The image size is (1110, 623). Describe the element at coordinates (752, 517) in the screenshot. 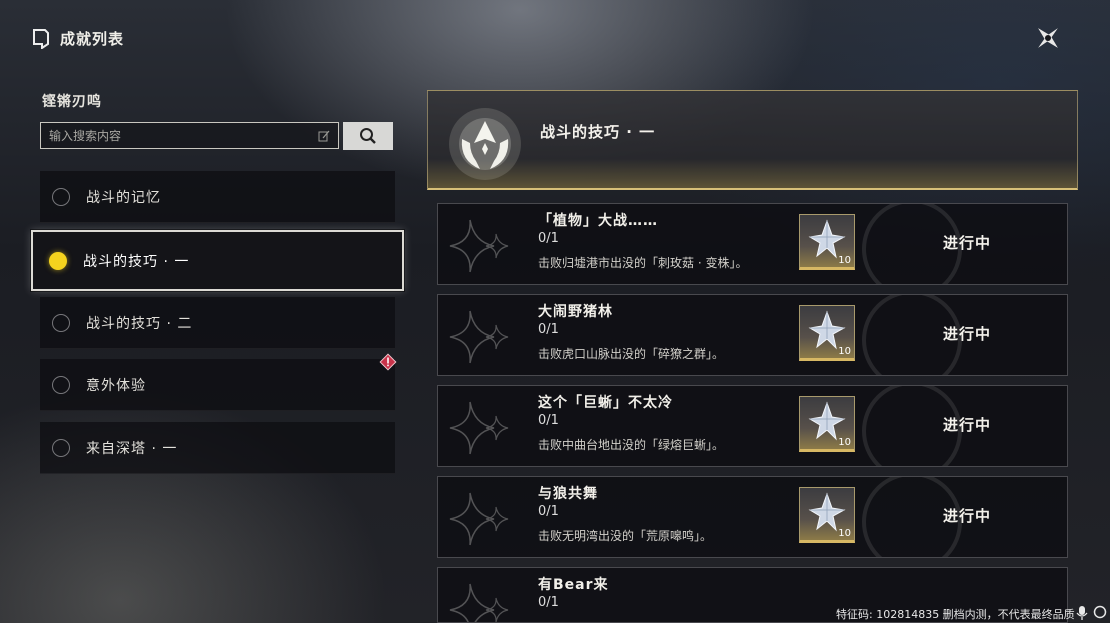

I see `achievement-card: 与狼共舞 0/1 击败无明湾出没的「荒原嗥鸣」。 10 进行中` at that location.